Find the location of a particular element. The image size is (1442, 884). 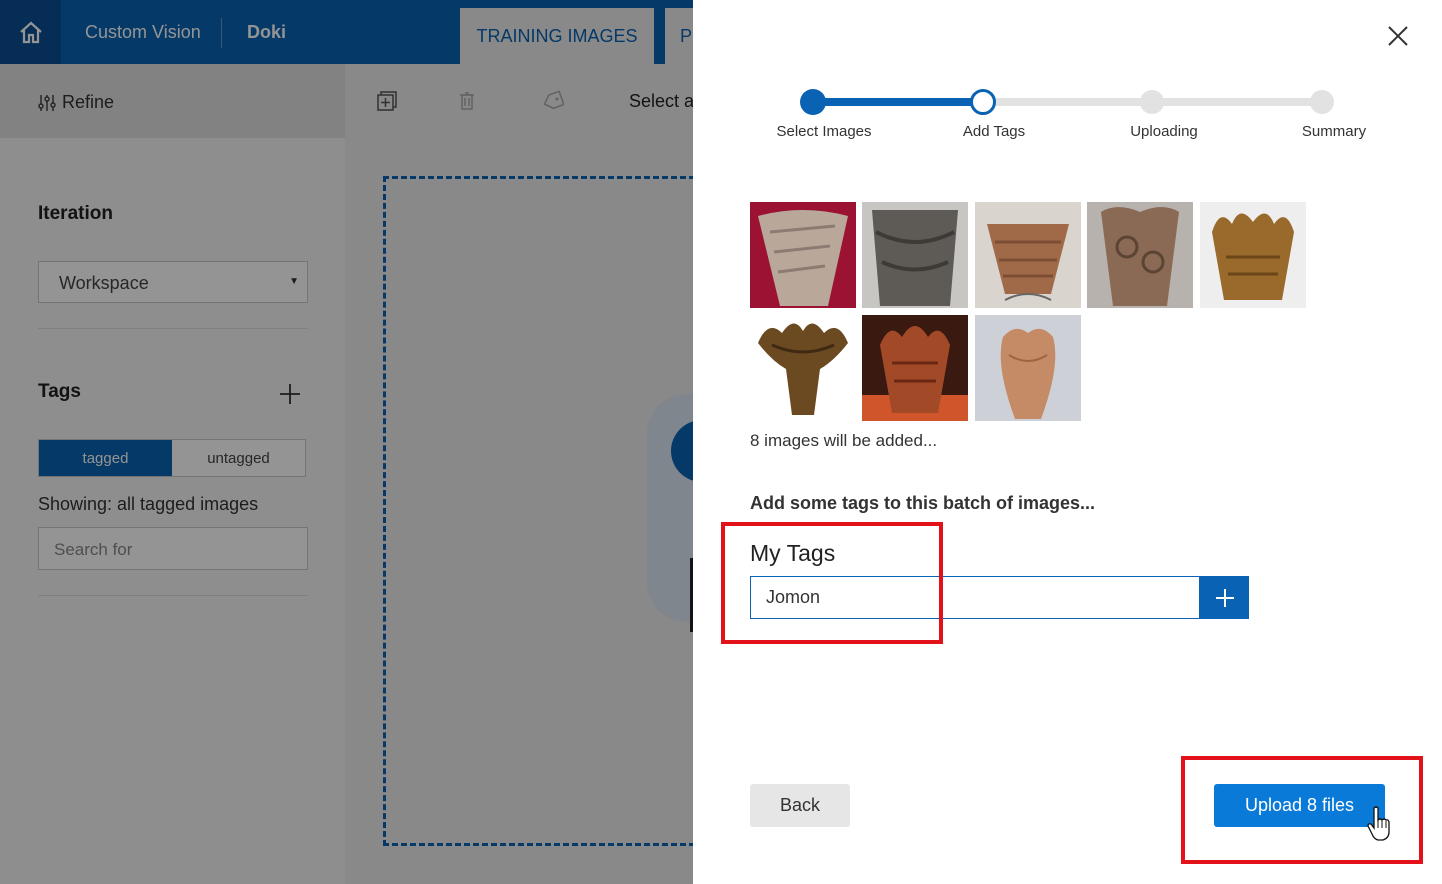

progress-stepper: Select Images Add Tags Uploading Summary is located at coordinates (1067, 75).